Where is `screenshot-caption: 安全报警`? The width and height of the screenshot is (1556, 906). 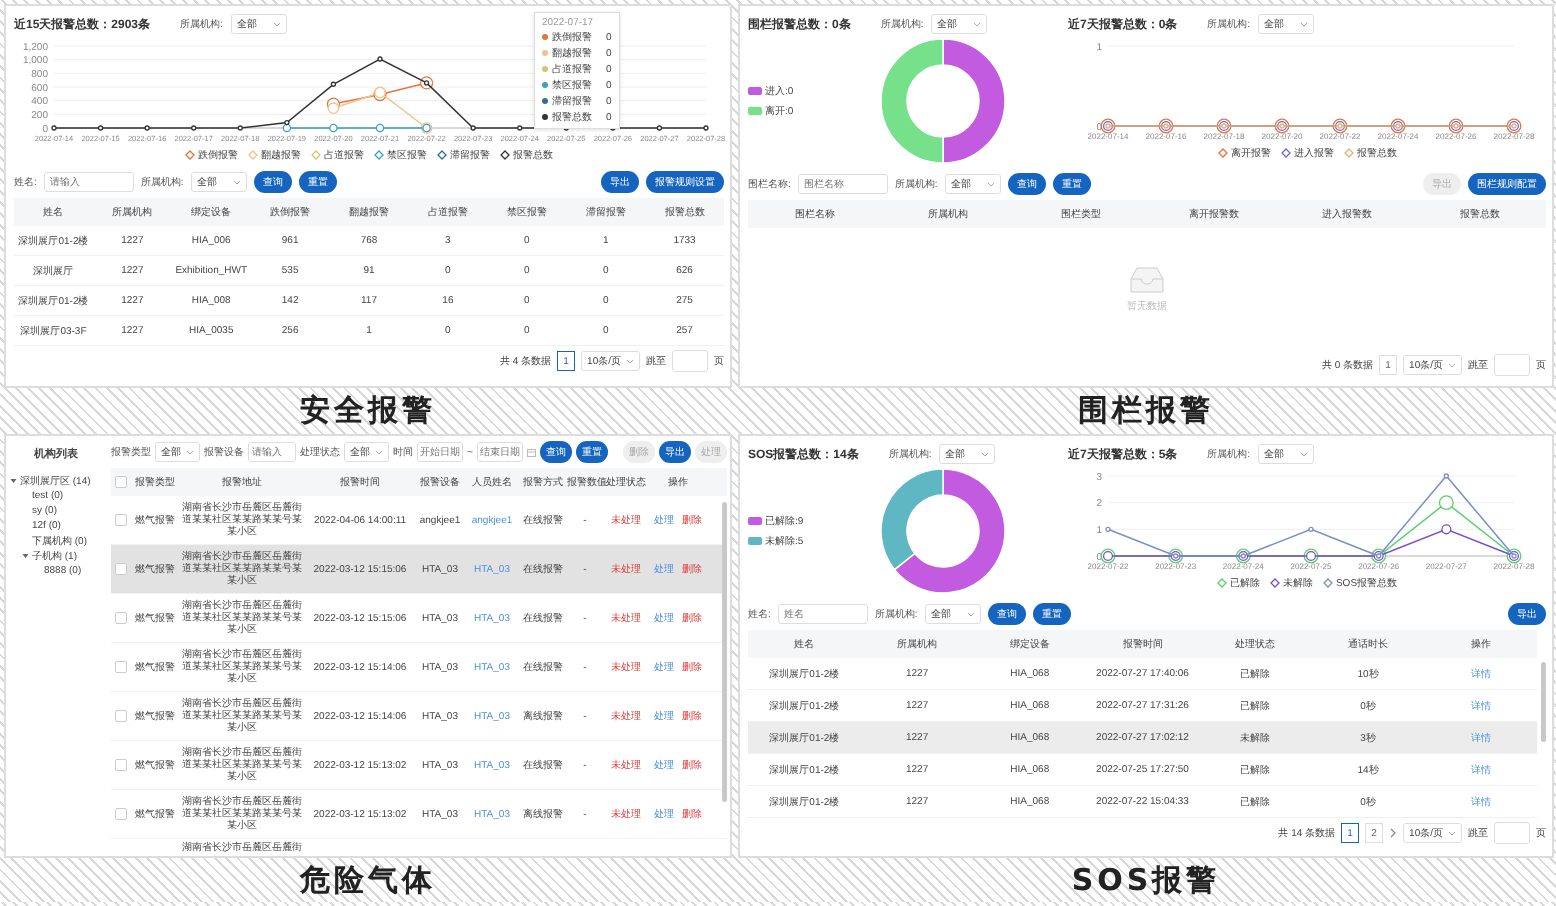
screenshot-caption: 安全报警 is located at coordinates (368, 411).